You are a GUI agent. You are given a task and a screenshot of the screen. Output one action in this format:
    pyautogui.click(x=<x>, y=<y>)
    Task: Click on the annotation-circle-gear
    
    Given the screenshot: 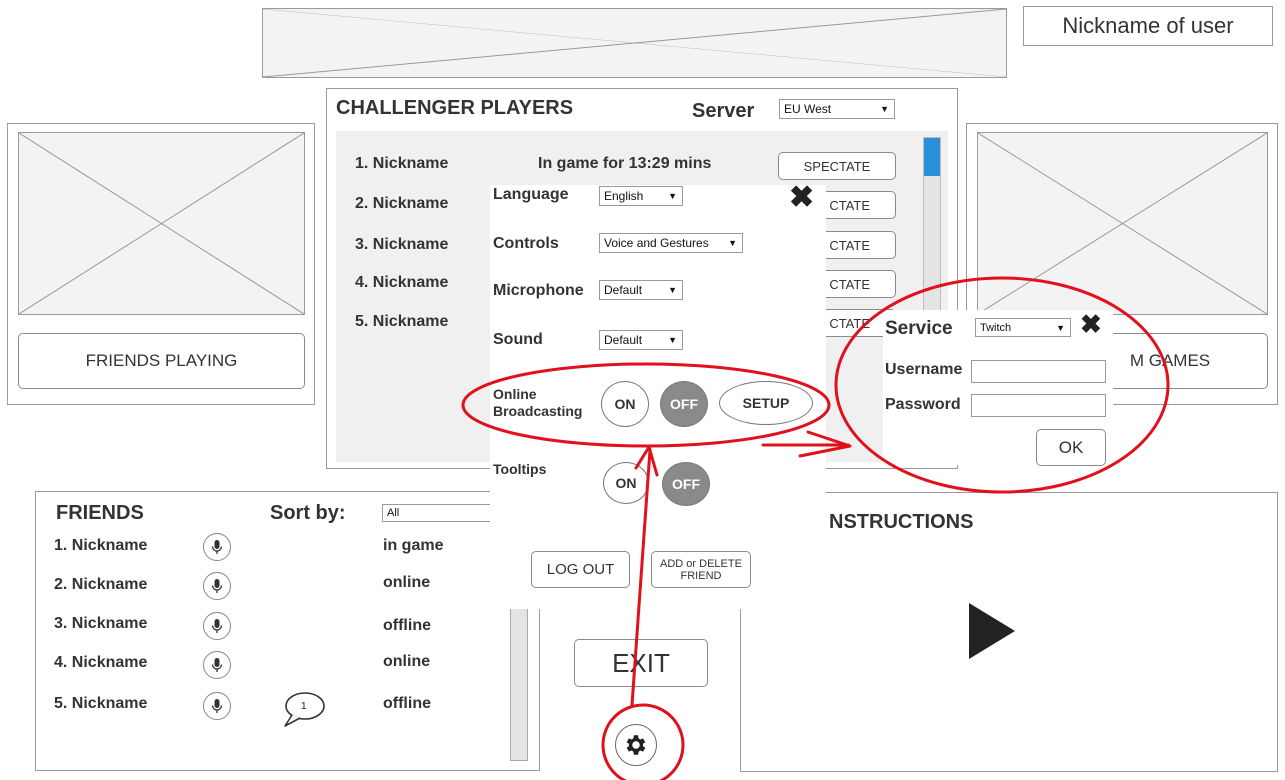 What is the action you would take?
    pyautogui.click(x=643, y=741)
    